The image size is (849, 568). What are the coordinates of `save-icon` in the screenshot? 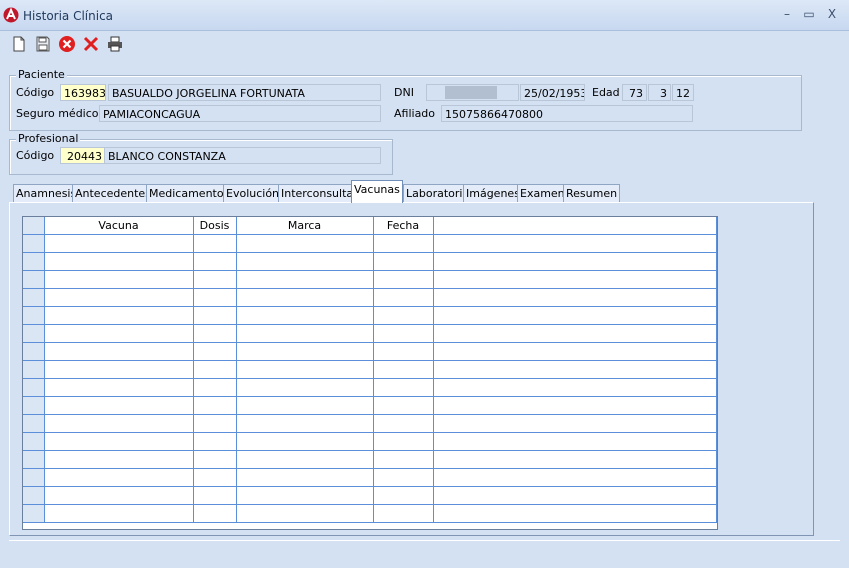 It's located at (43, 44).